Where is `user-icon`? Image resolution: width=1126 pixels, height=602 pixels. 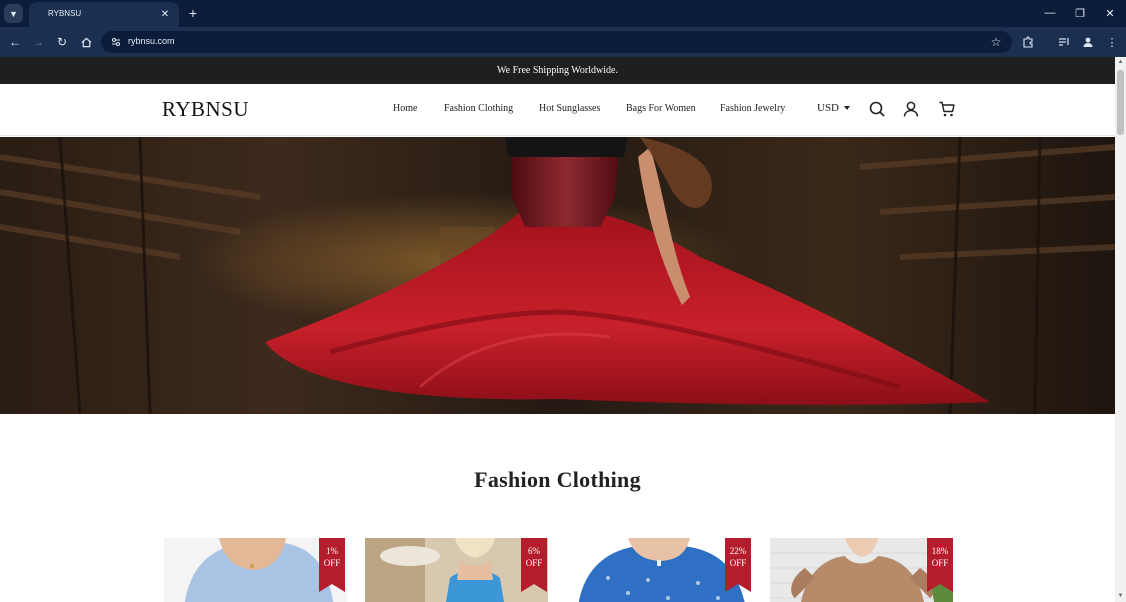 user-icon is located at coordinates (911, 109).